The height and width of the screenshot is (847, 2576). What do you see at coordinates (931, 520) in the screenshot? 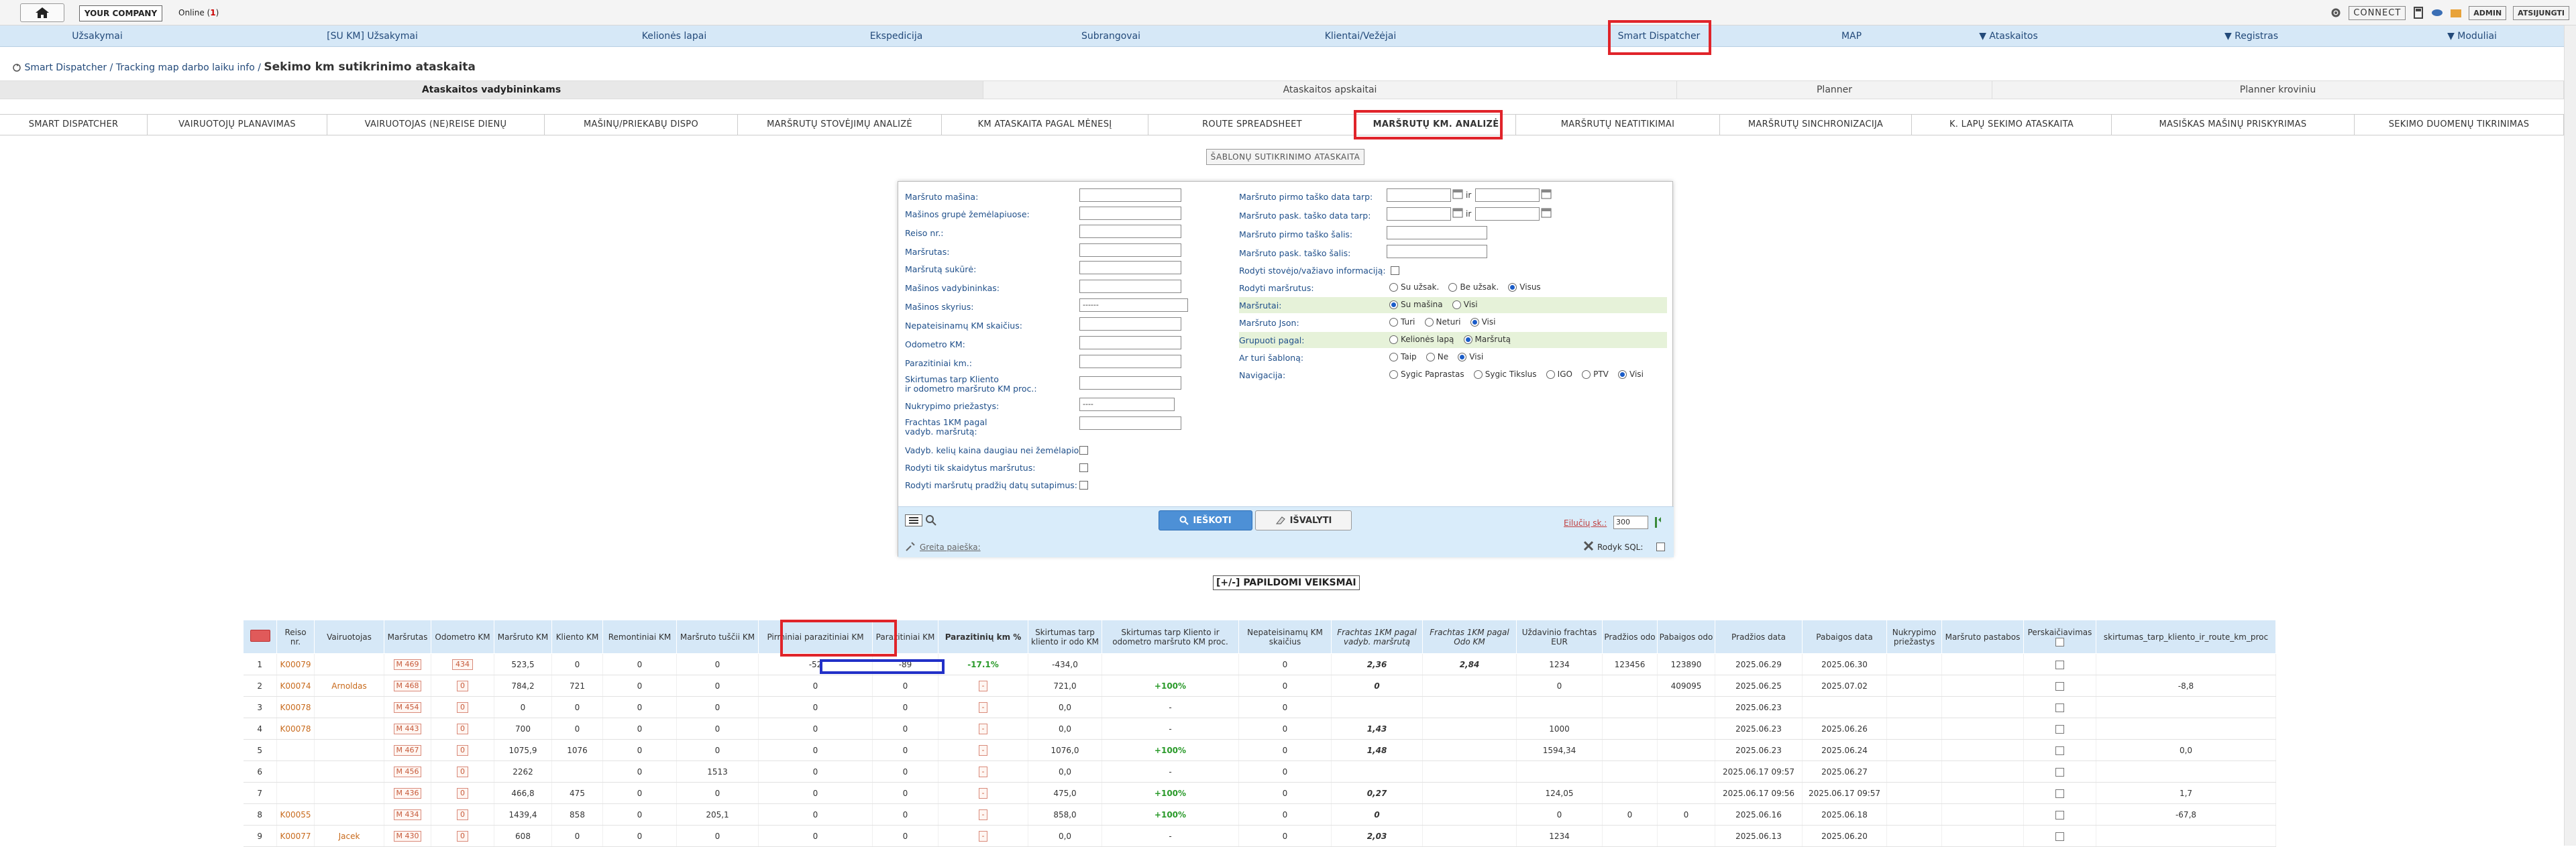
I see `zoom-icon` at bounding box center [931, 520].